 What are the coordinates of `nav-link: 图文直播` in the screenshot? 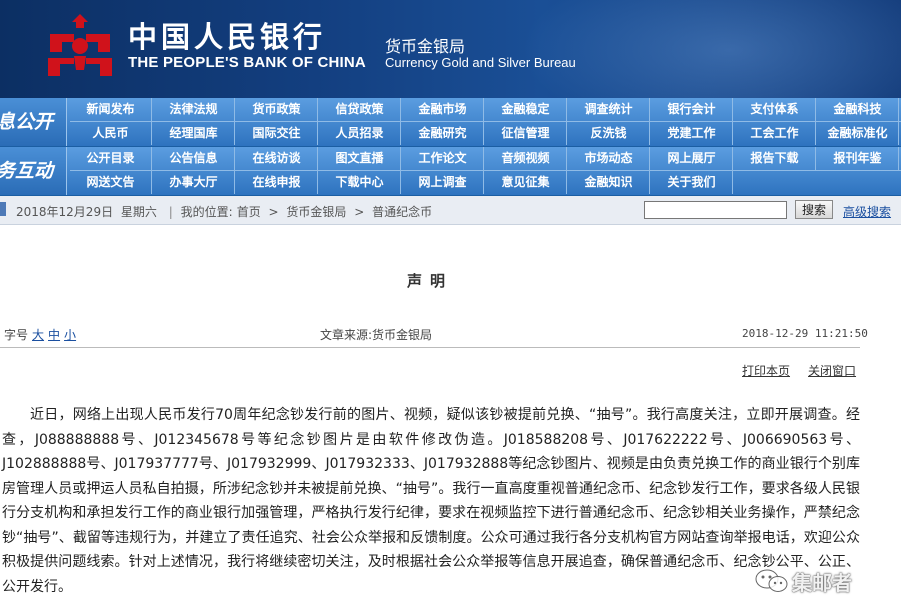 It's located at (360, 158).